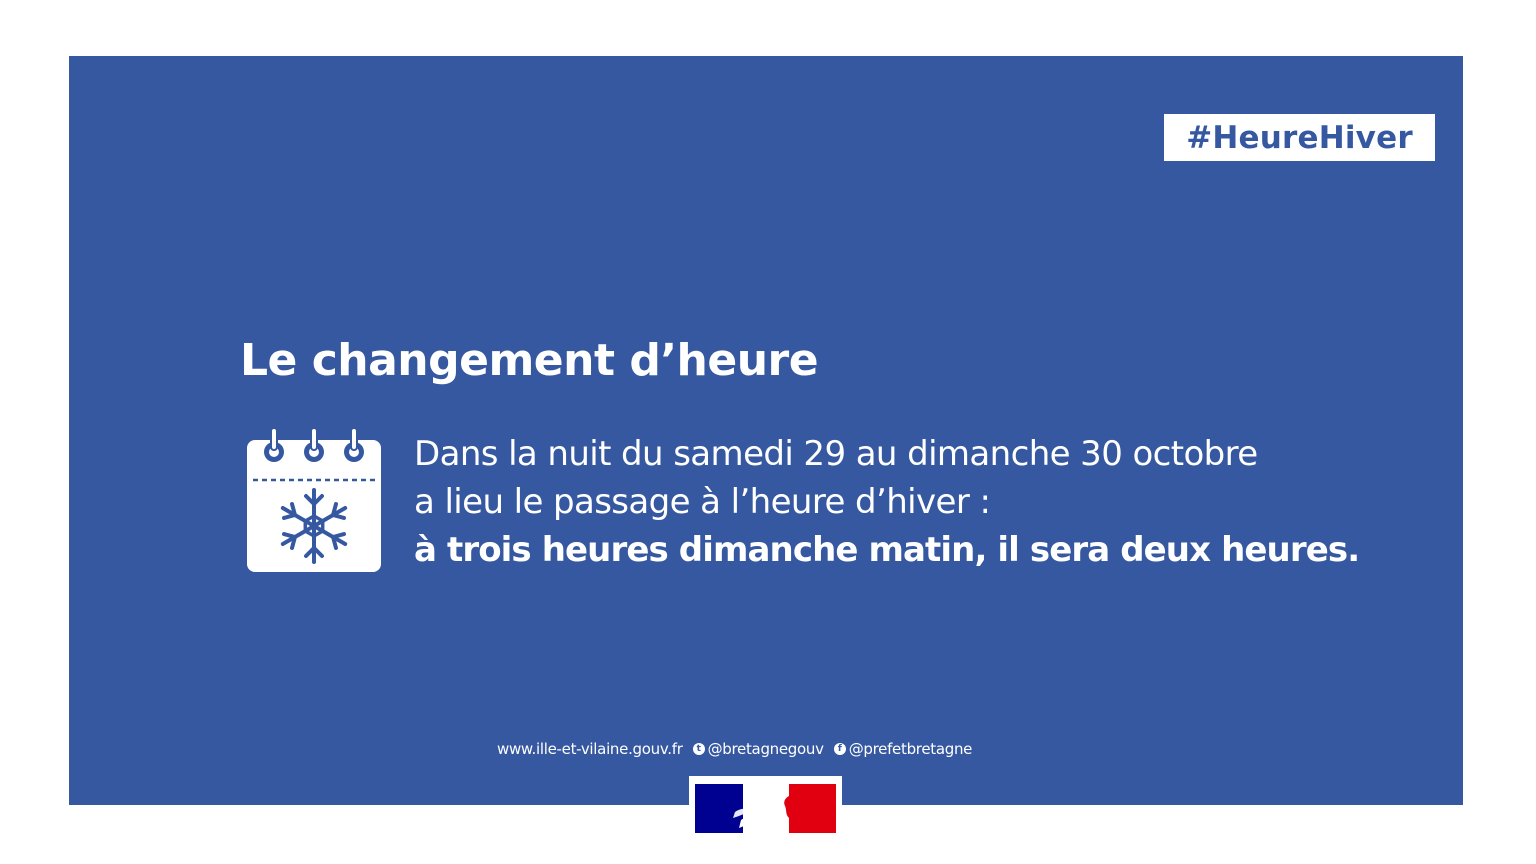 Image resolution: width=1536 pixels, height=864 pixels. What do you see at coordinates (839, 749) in the screenshot?
I see `facebook-icon: f` at bounding box center [839, 749].